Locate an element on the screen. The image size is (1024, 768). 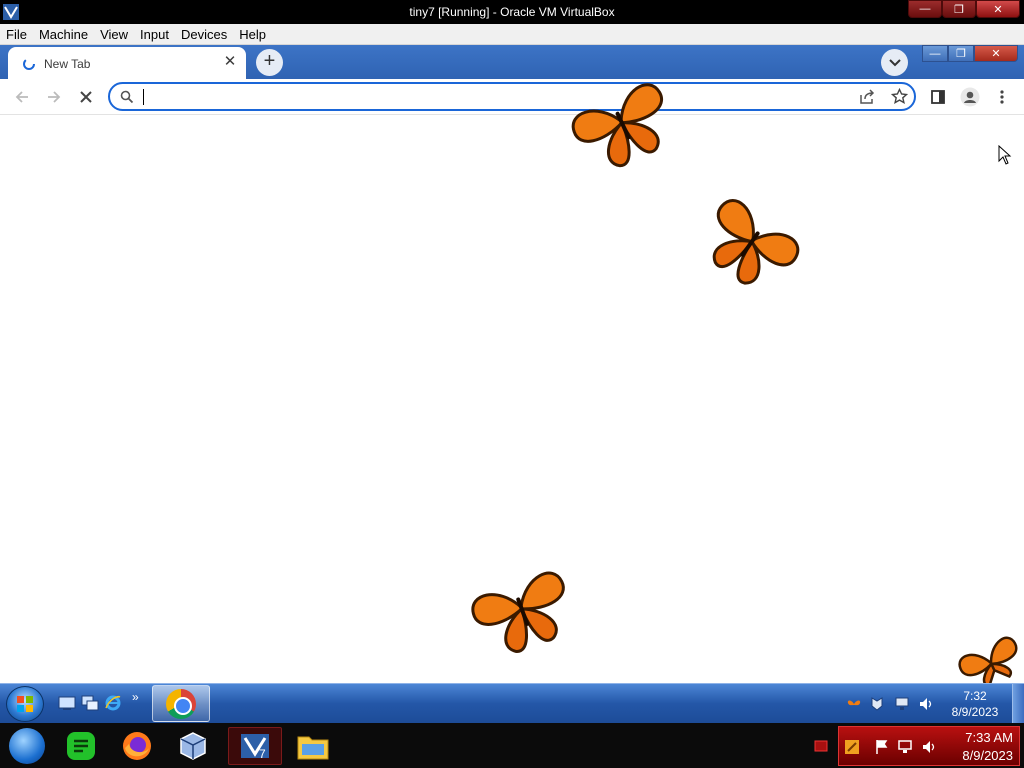
search-icon is located at coordinates (127, 97).